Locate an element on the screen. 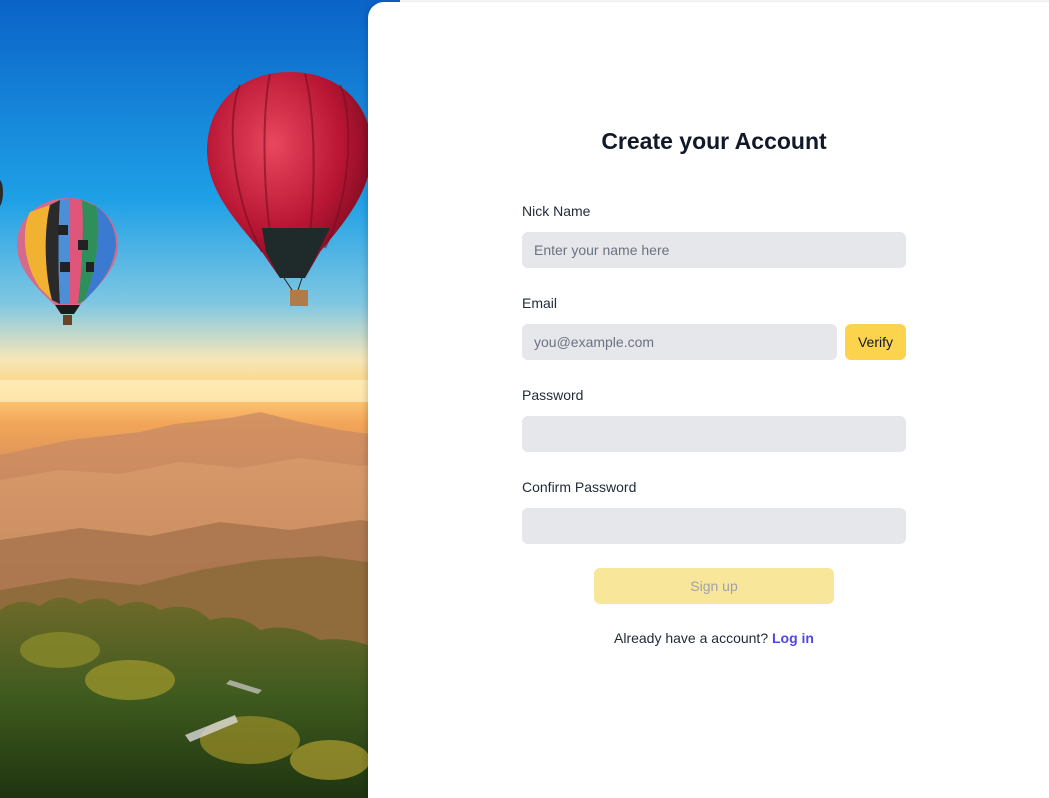 The height and width of the screenshot is (798, 1049). confirm-password-label: Confirm Password is located at coordinates (579, 487).